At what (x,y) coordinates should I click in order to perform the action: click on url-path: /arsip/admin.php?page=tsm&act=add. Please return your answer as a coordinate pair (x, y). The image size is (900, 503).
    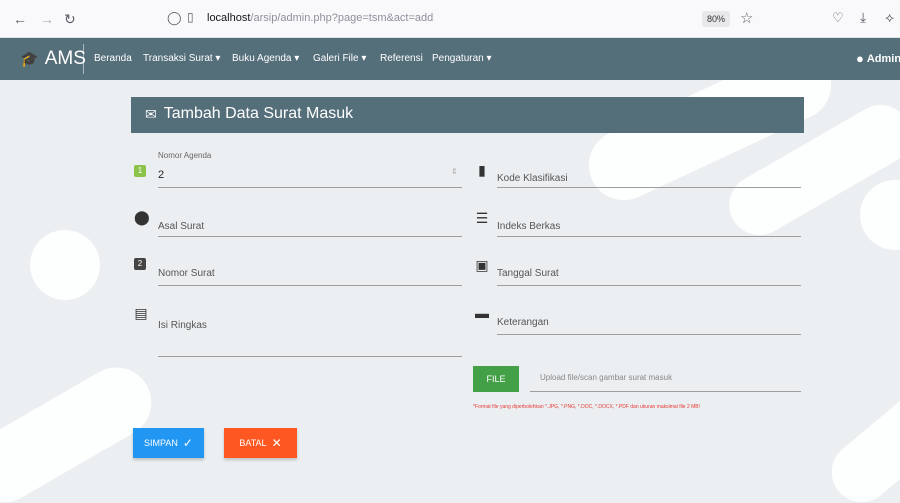
    Looking at the image, I should click on (342, 18).